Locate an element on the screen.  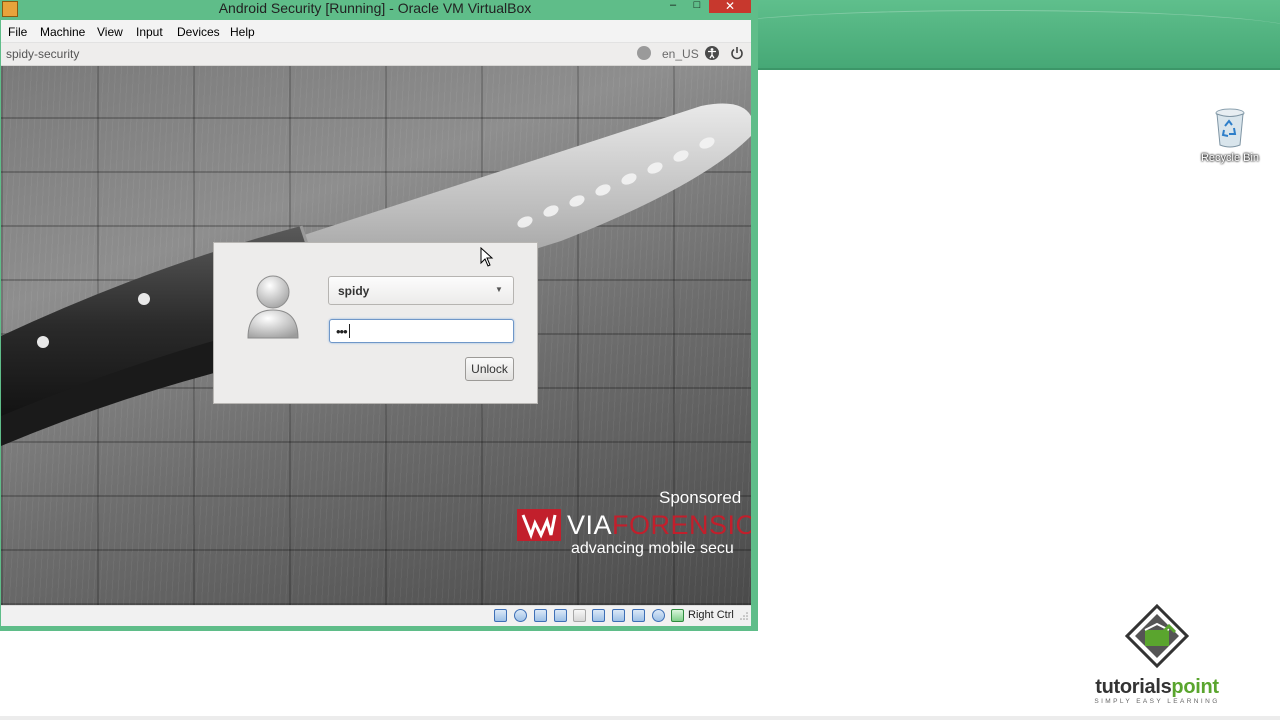
viaforensics-tagline: advancing mobile secu is located at coordinates (652, 548).